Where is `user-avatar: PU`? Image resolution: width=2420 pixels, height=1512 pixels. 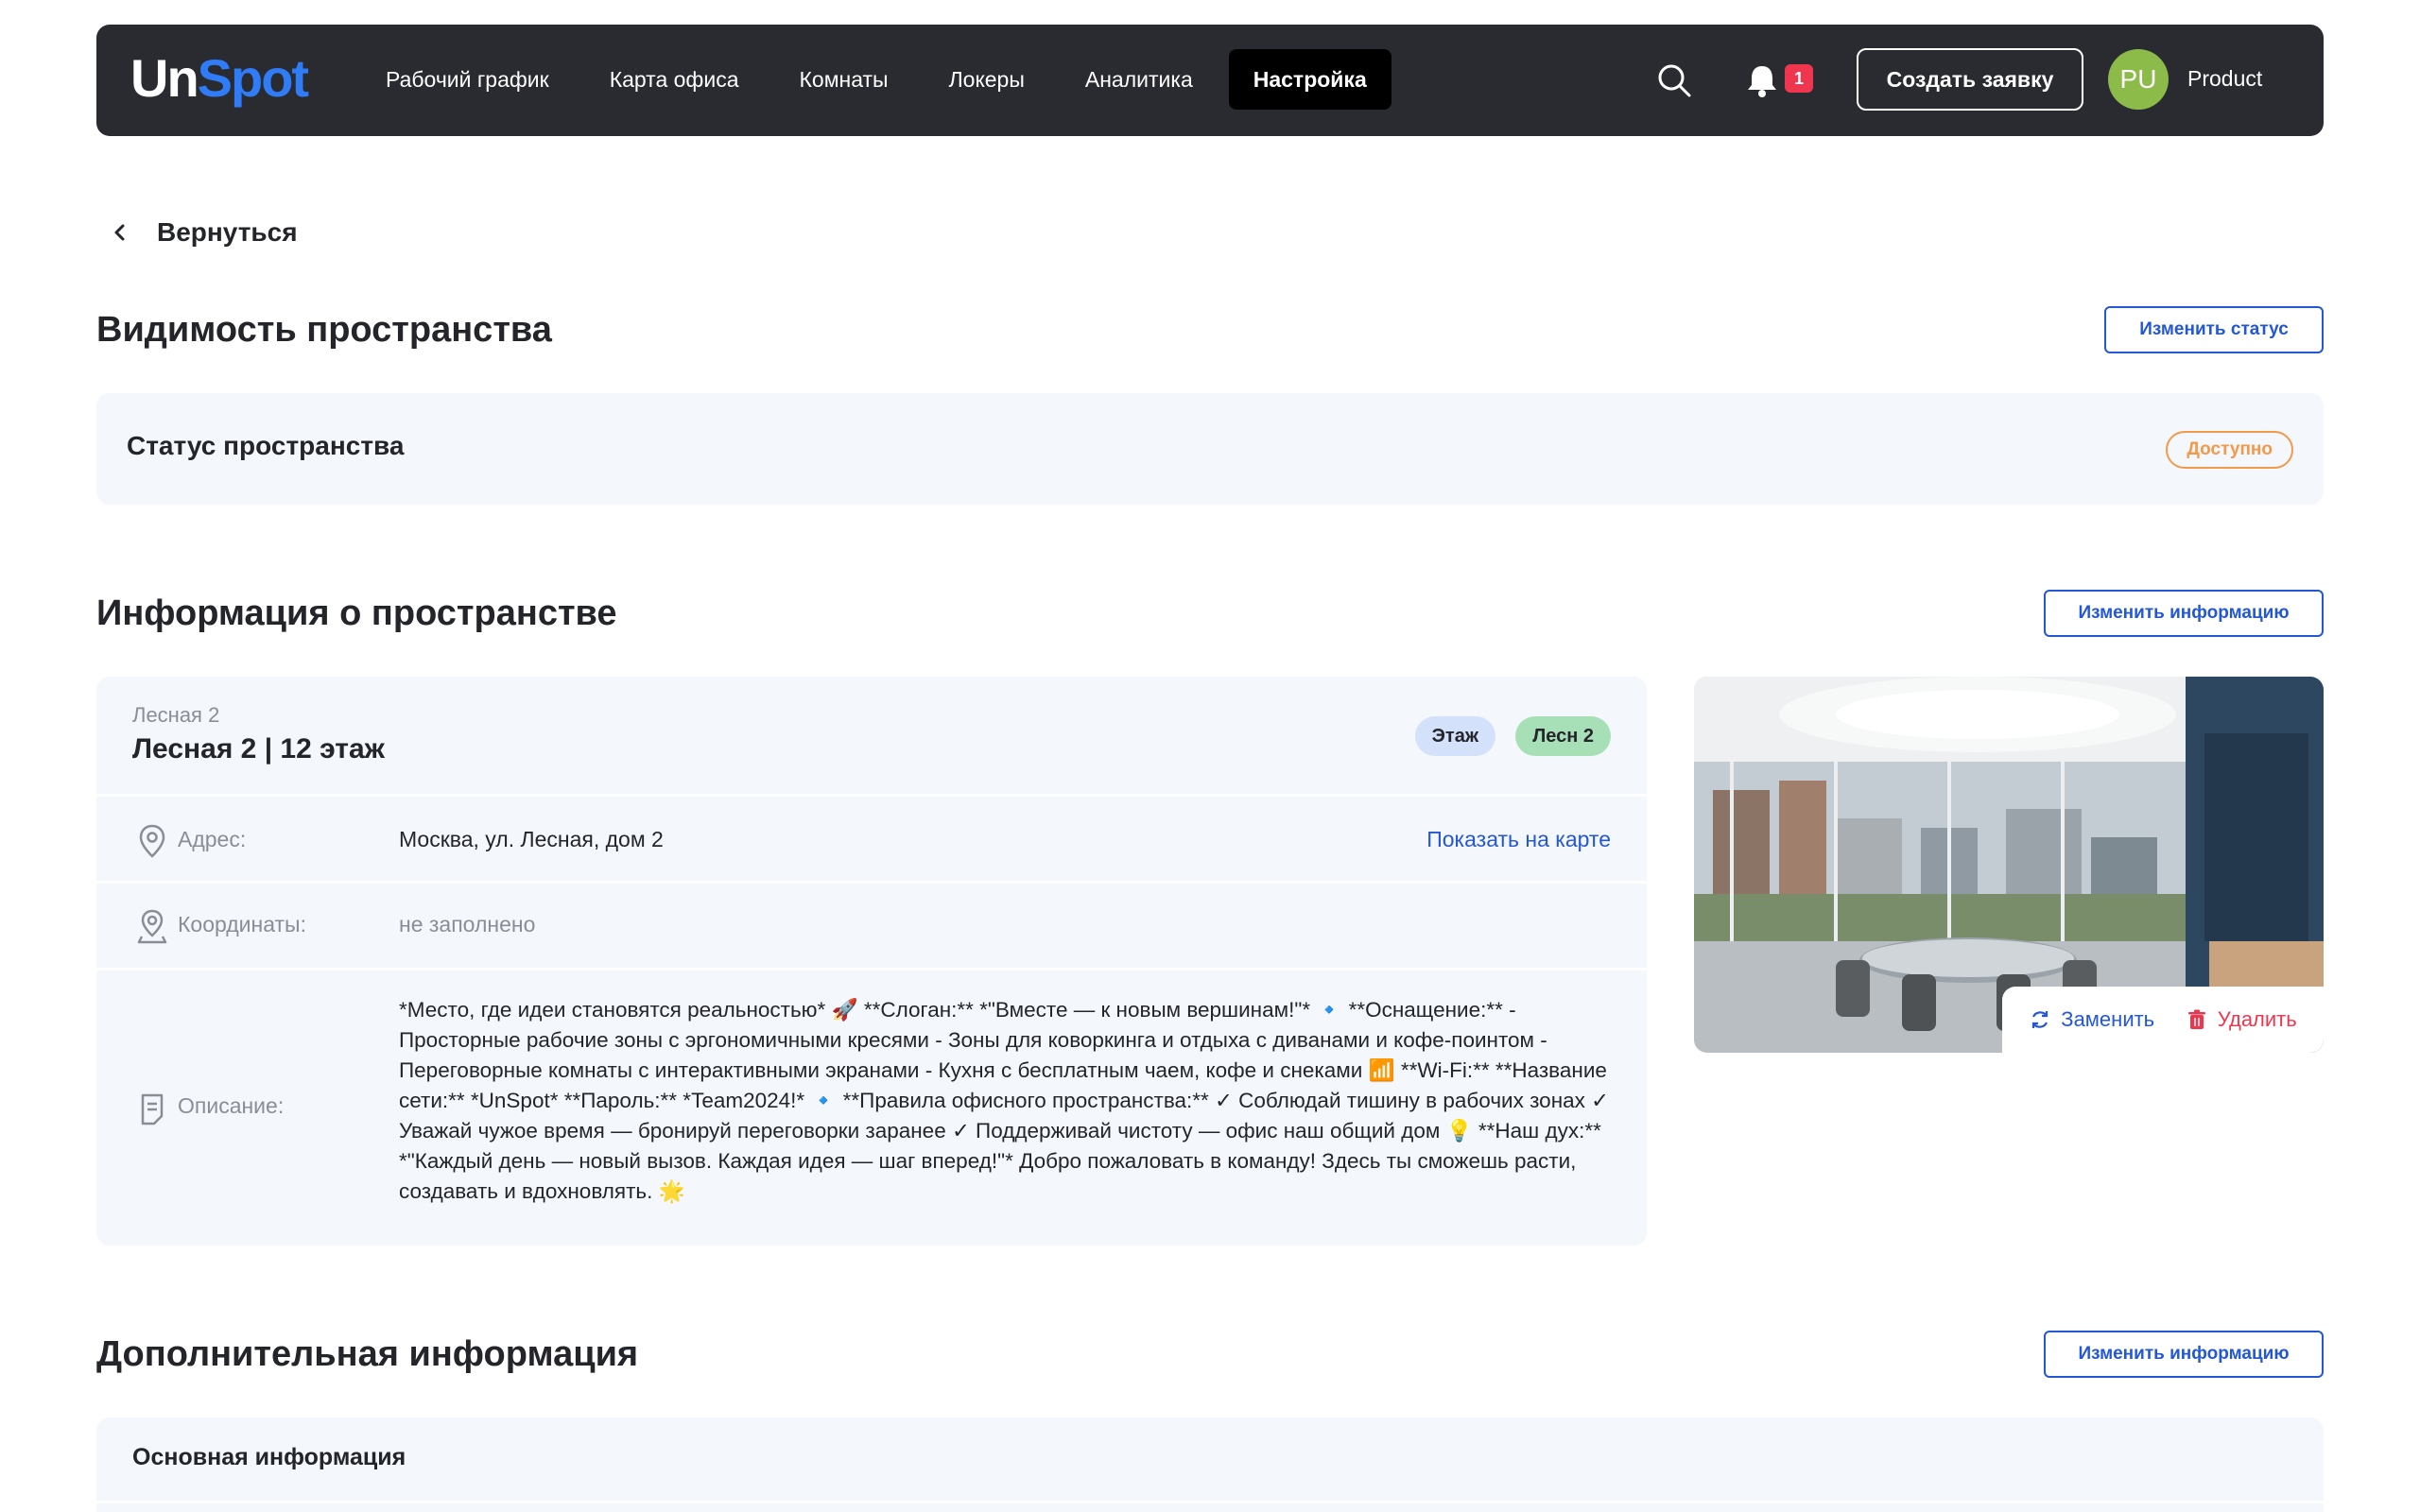 user-avatar: PU is located at coordinates (2138, 79).